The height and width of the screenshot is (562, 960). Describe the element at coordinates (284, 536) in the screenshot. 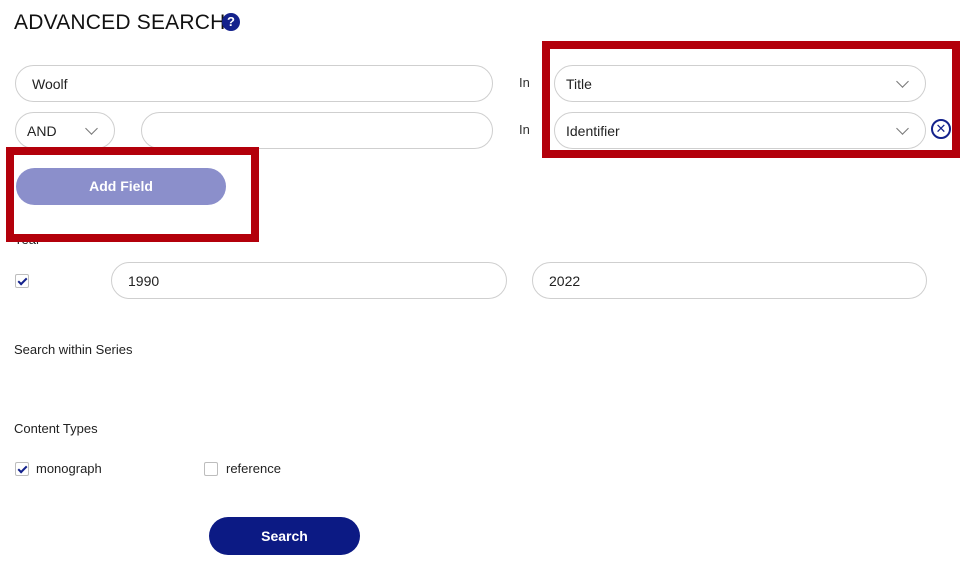

I see `search-button: Search` at that location.